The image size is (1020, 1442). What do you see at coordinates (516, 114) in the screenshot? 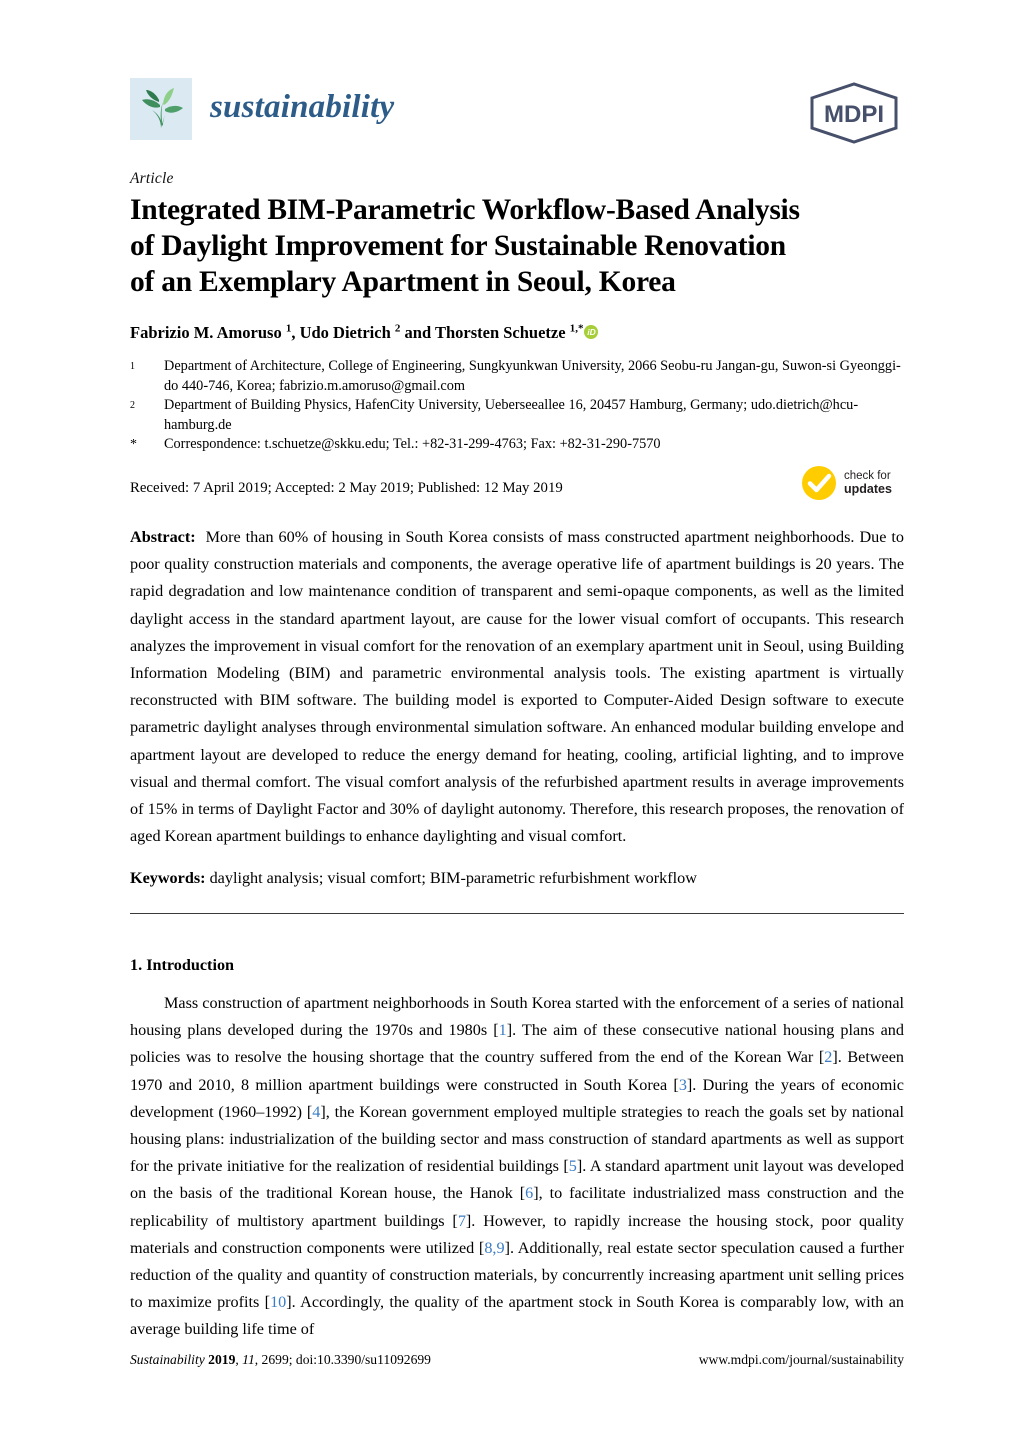
I see `masthead: sustainability MDPI` at bounding box center [516, 114].